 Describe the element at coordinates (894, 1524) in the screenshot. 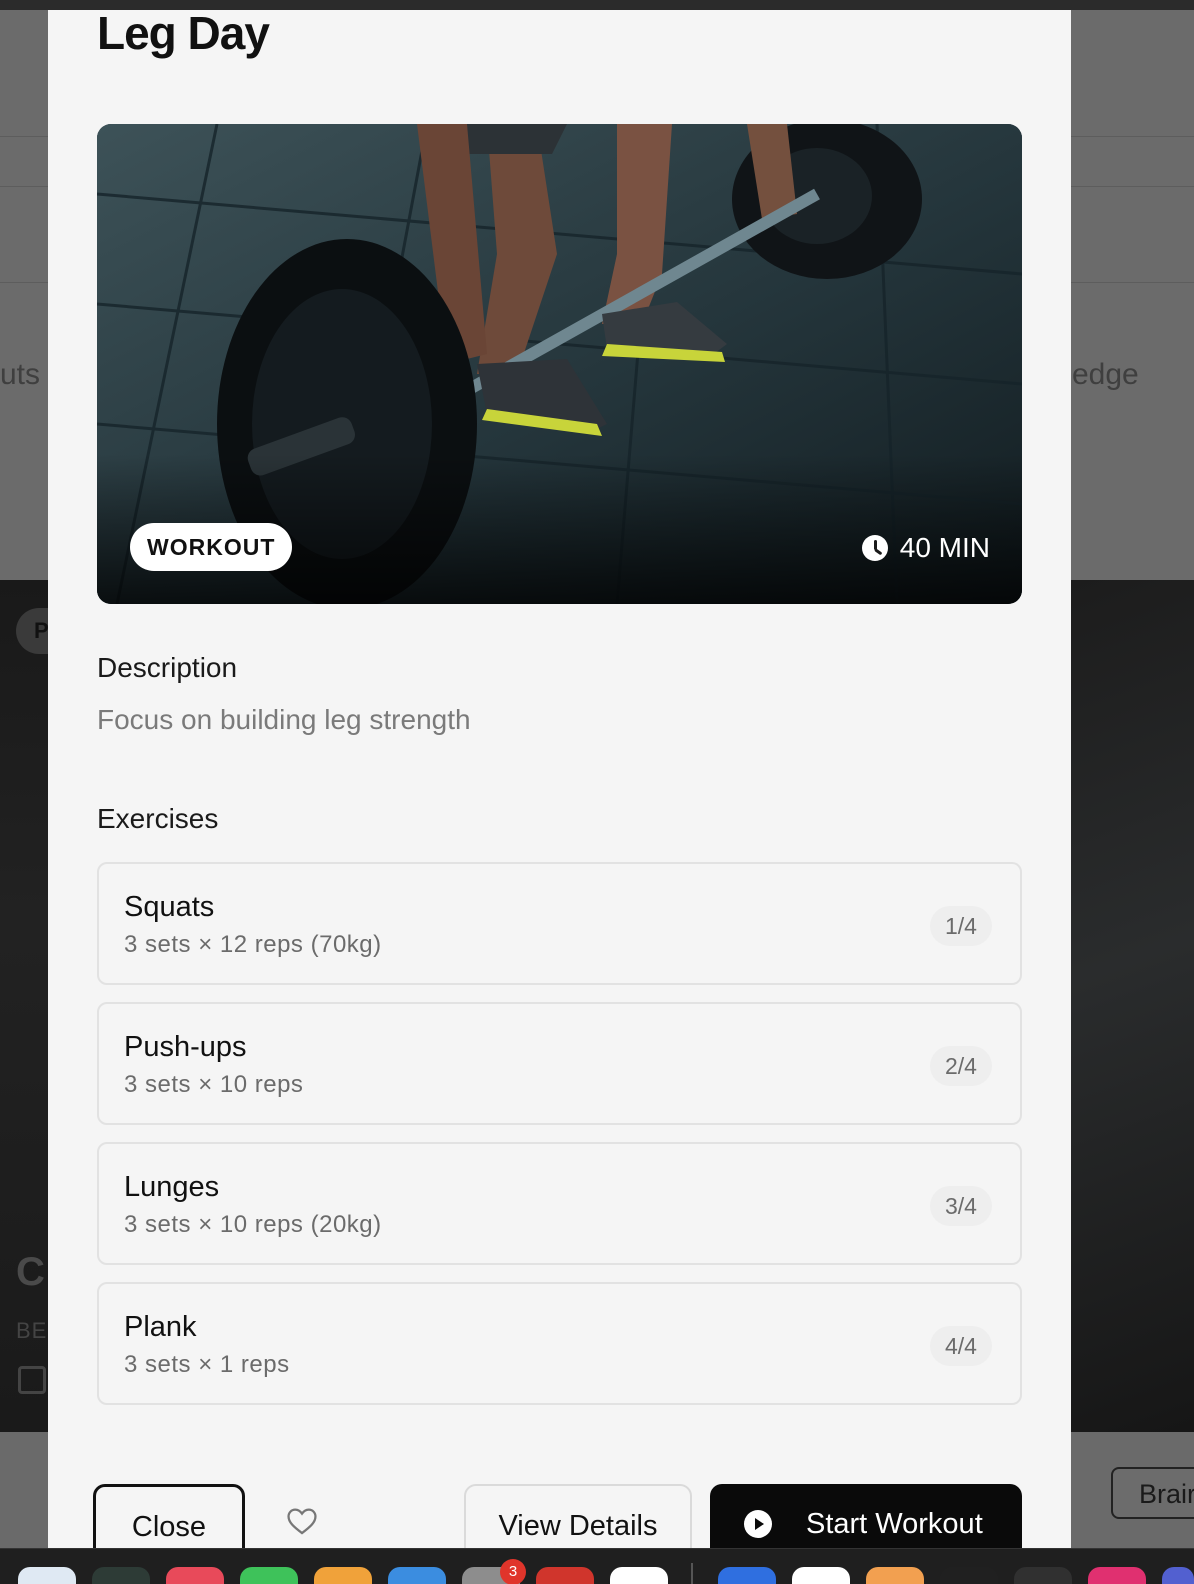

I see `start-workout-label: Start Workout` at that location.